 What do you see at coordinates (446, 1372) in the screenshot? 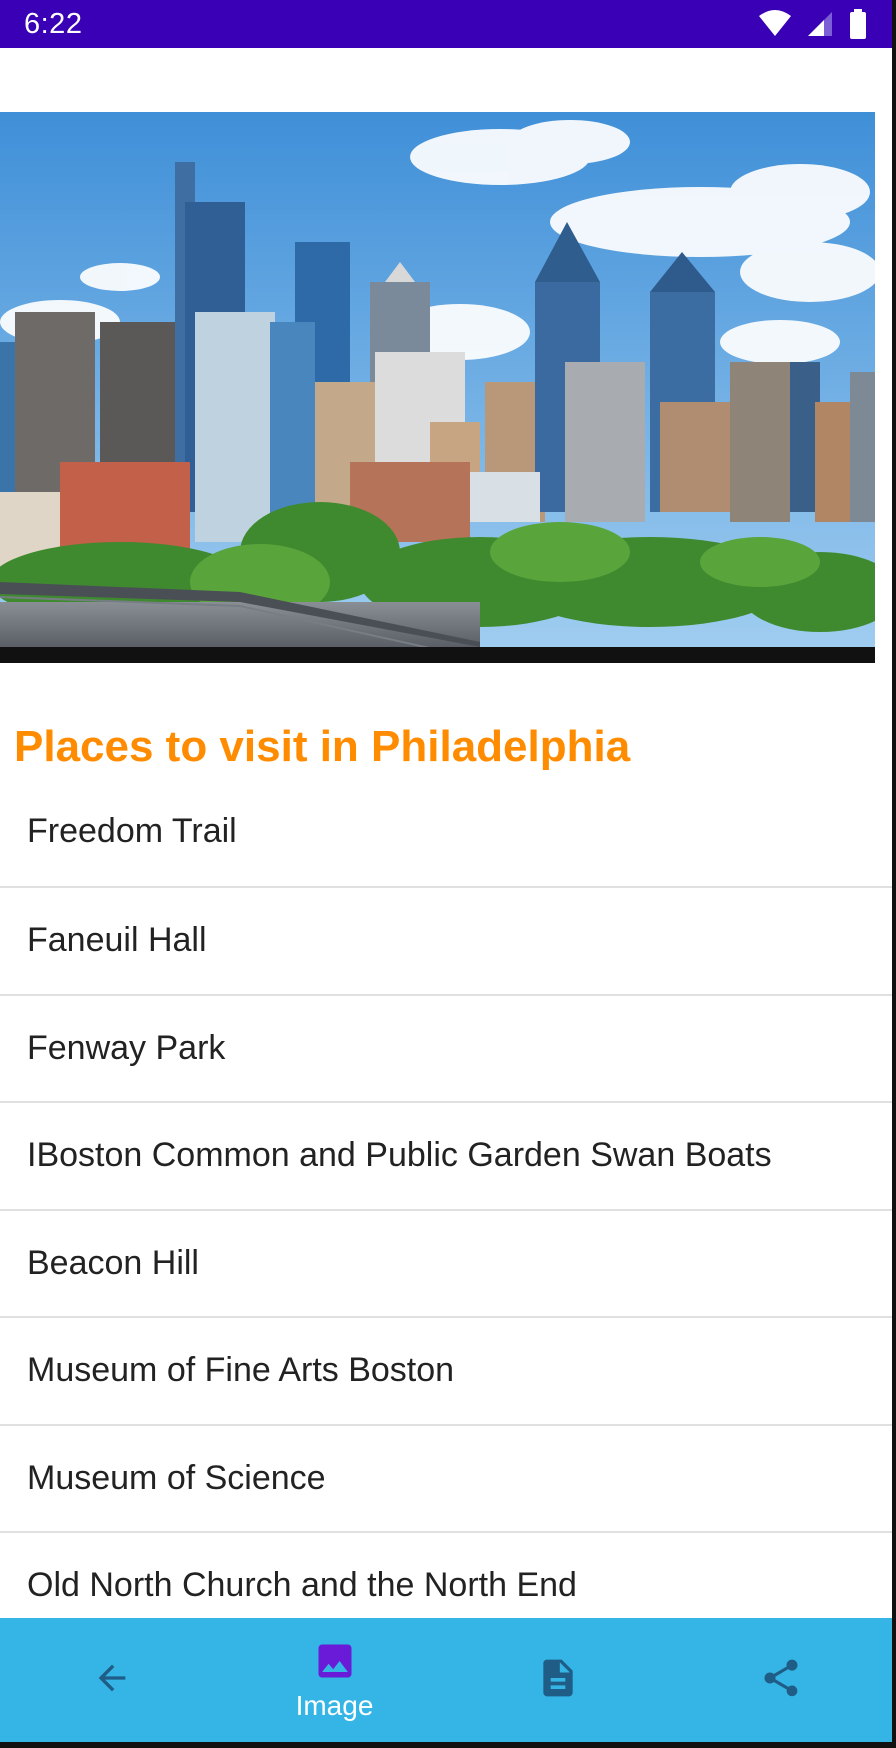
I see `list-item: Museum of Fine Arts Boston` at bounding box center [446, 1372].